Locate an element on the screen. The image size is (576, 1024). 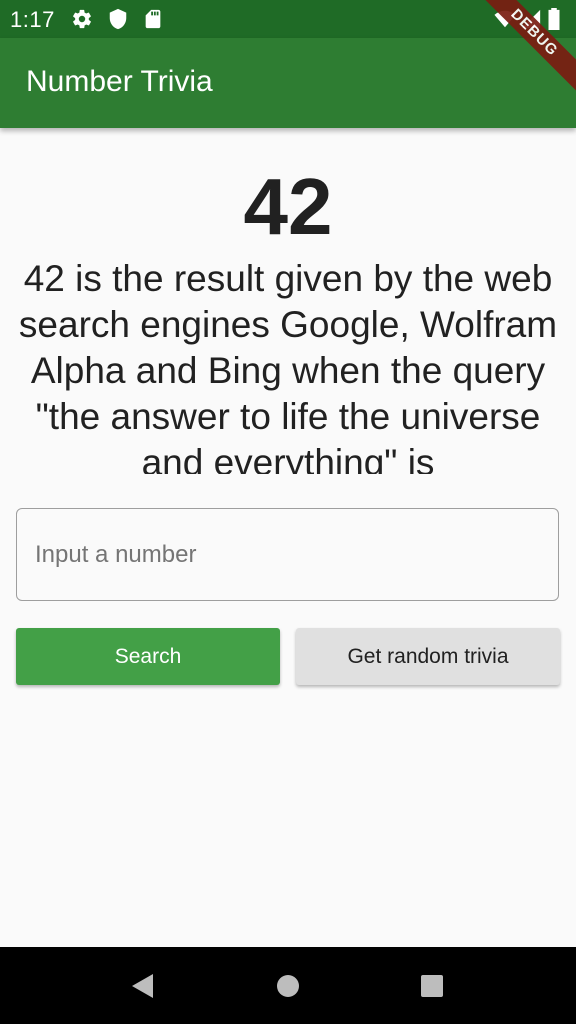
battery-icon is located at coordinates (554, 19).